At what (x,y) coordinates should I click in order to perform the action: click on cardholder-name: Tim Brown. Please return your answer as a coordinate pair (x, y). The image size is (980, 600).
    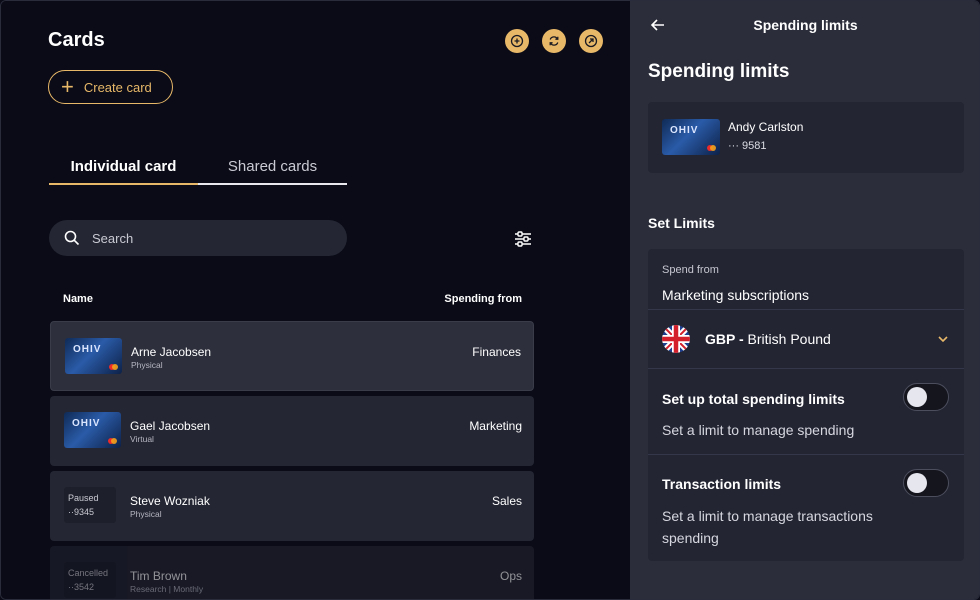
    Looking at the image, I should click on (158, 576).